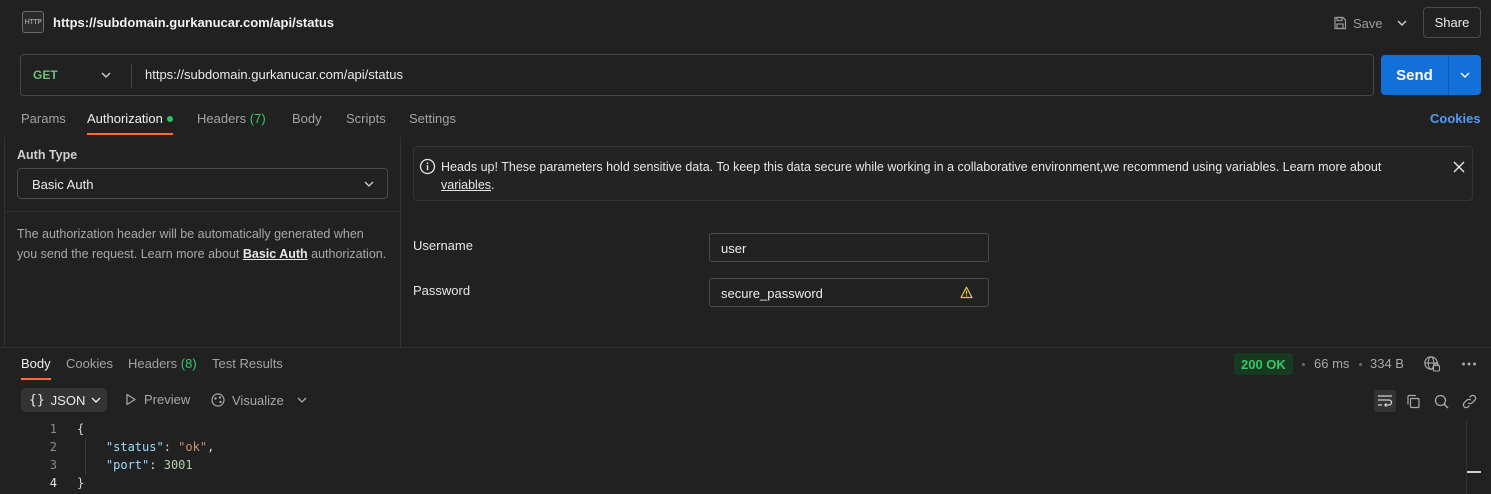 This screenshot has width=1491, height=494. Describe the element at coordinates (1432, 365) in the screenshot. I see `network-globe-icon` at that location.